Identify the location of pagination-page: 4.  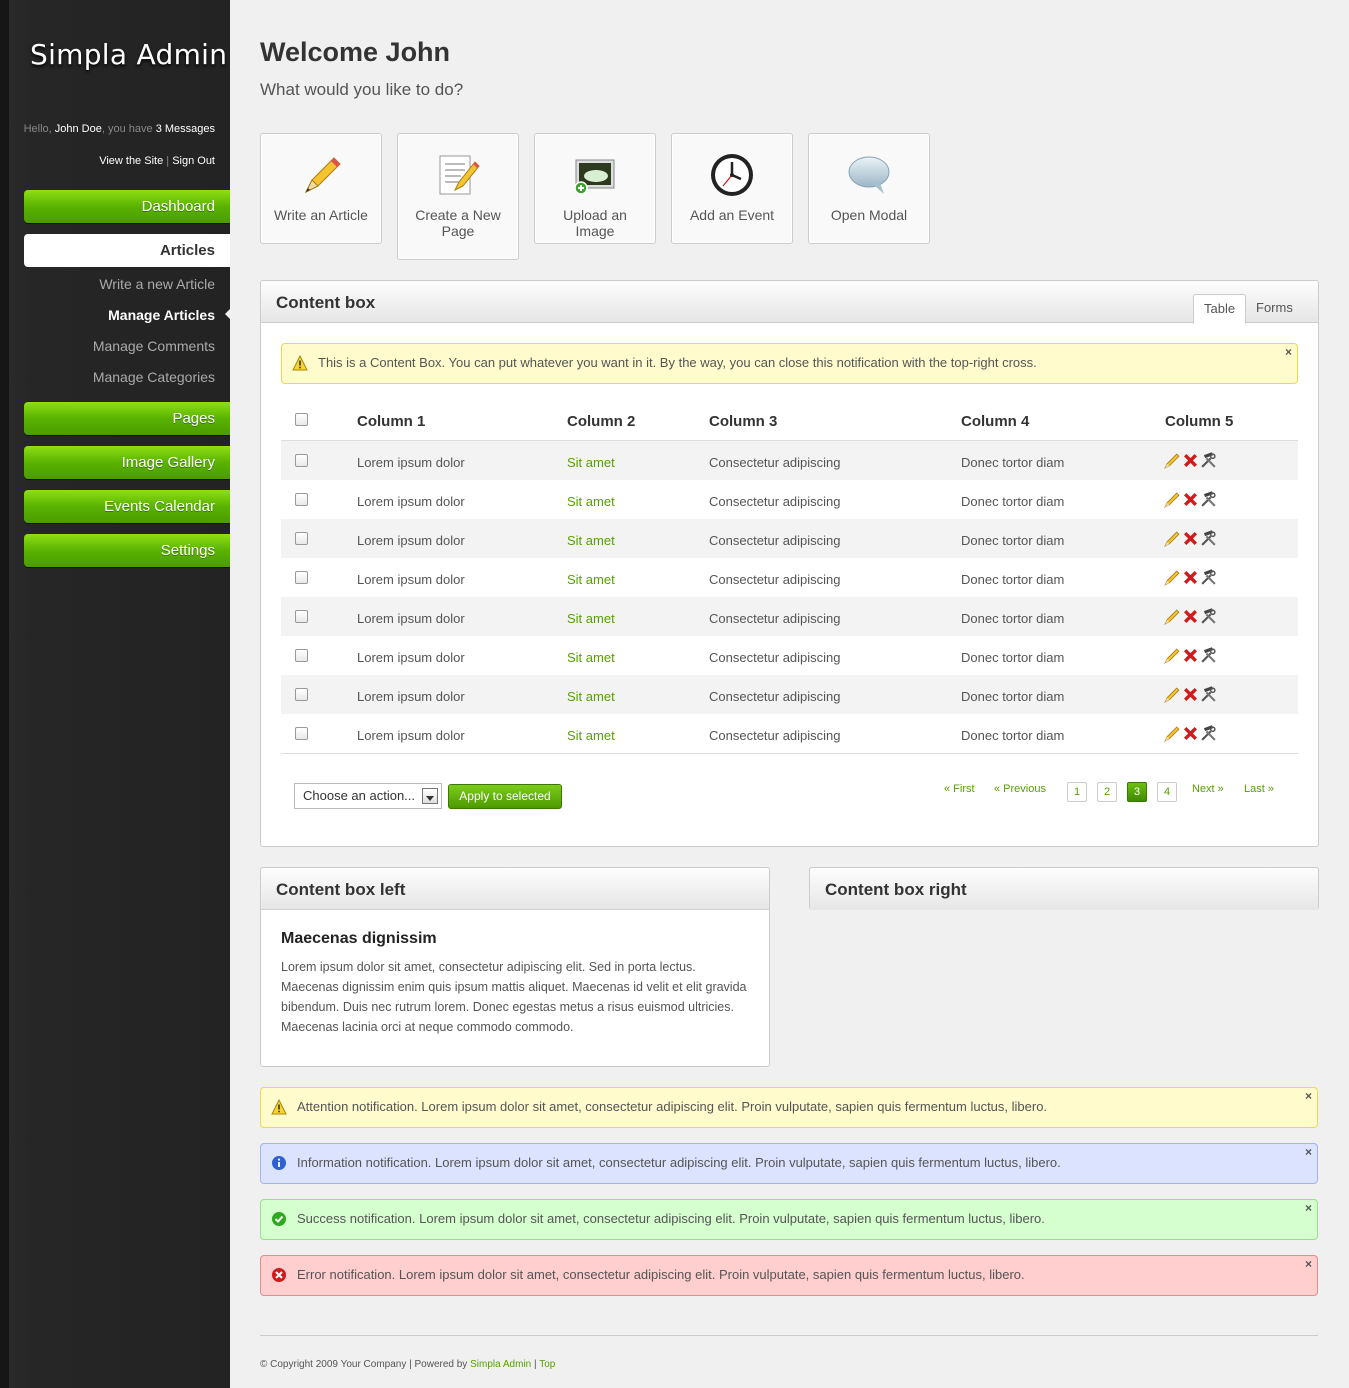
(1167, 792).